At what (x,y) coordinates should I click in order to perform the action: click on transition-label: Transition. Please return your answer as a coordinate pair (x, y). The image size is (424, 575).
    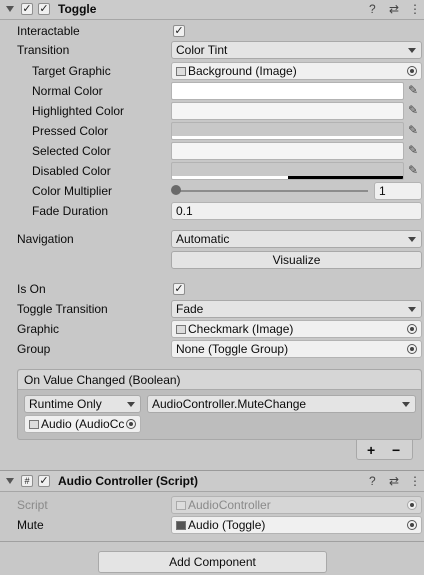
    Looking at the image, I should click on (43, 50).